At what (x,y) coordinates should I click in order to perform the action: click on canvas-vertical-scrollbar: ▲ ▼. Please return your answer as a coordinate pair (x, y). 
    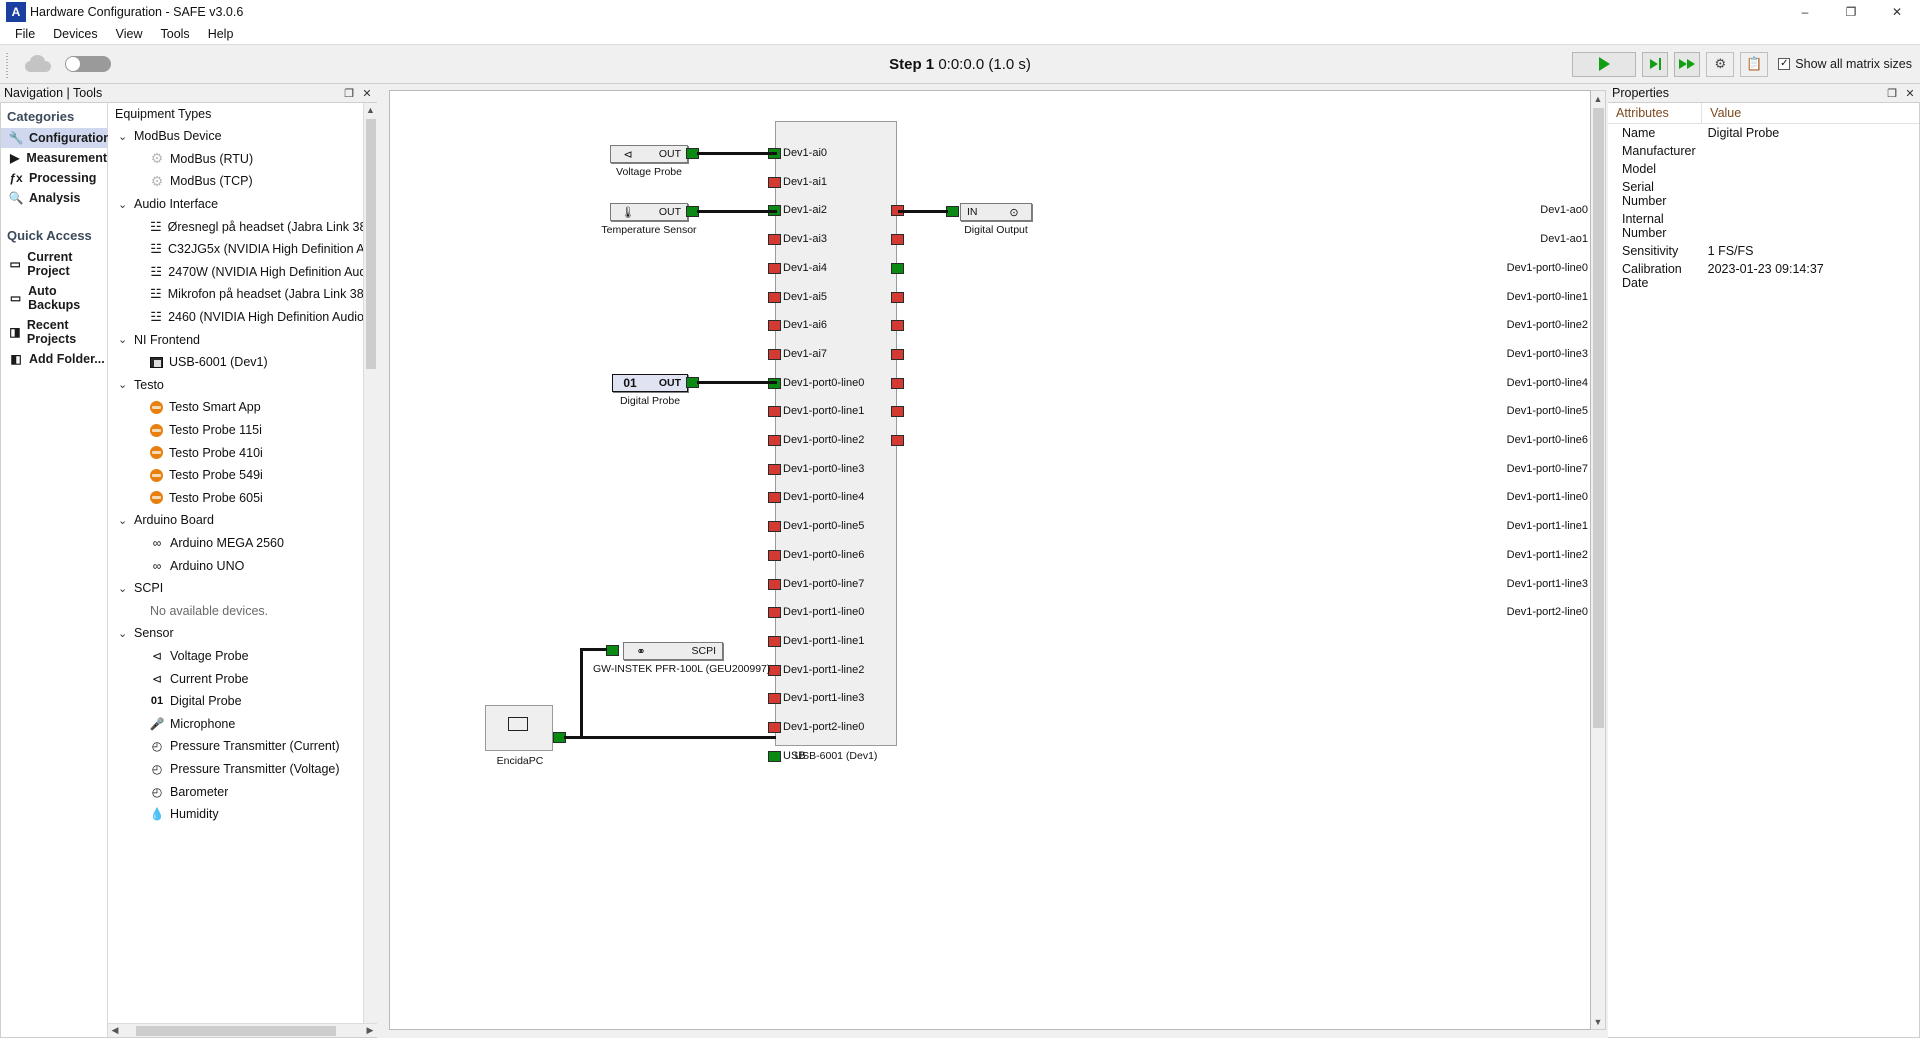
    Looking at the image, I should click on (1598, 560).